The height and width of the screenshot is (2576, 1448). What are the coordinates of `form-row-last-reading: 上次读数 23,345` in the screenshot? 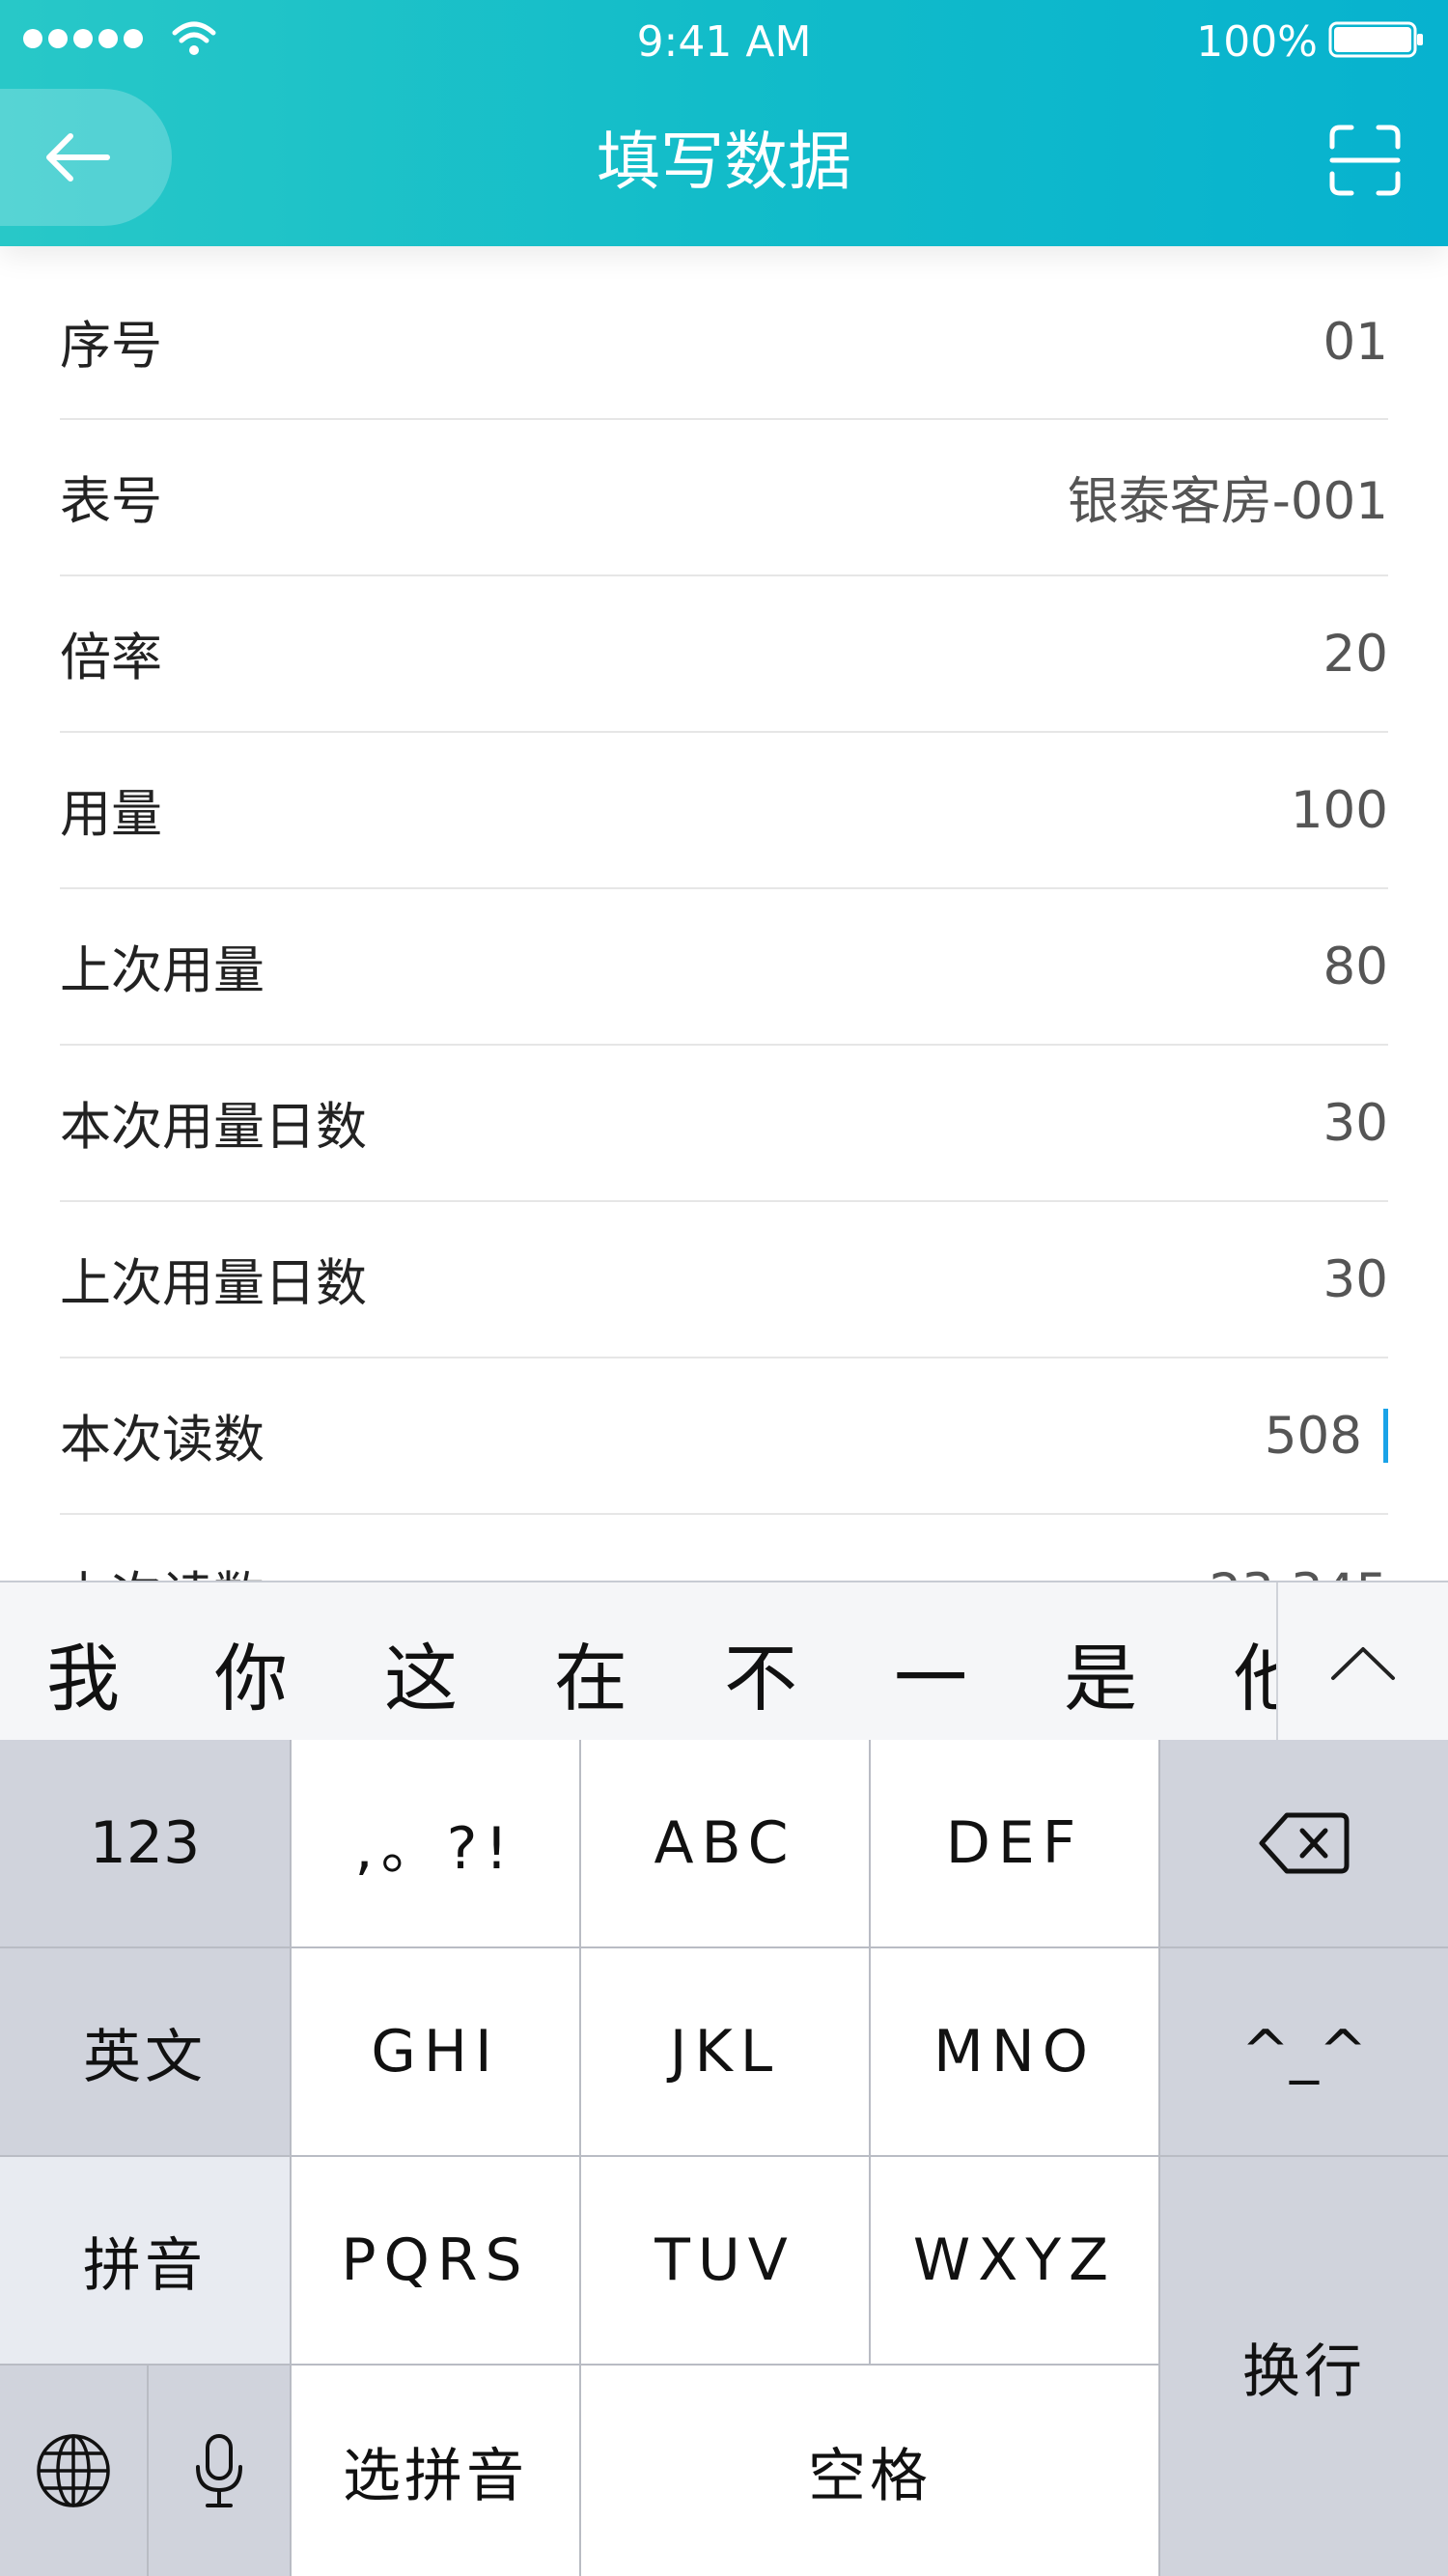 It's located at (724, 1549).